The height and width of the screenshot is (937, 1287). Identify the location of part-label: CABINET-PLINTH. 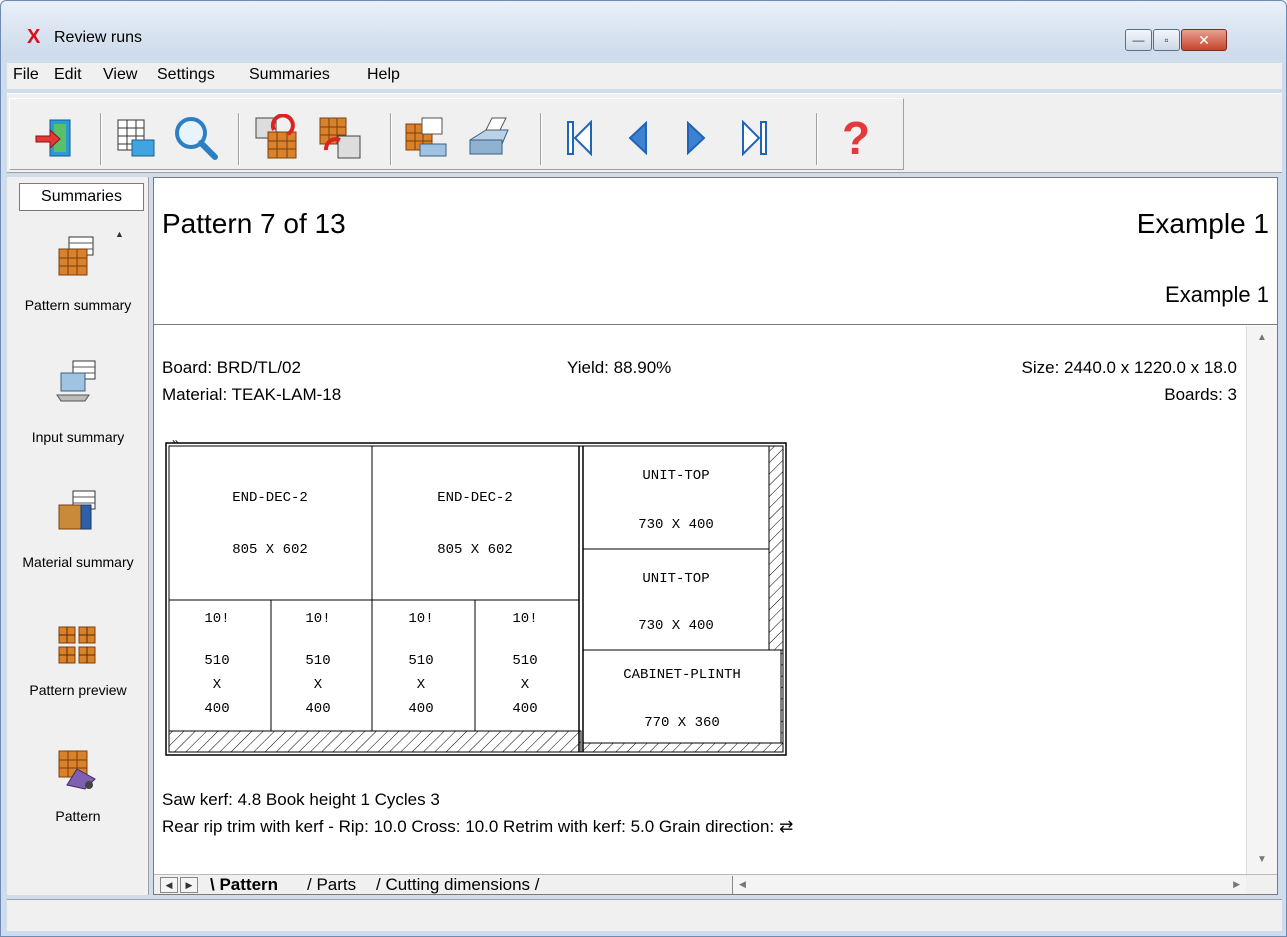
(682, 675).